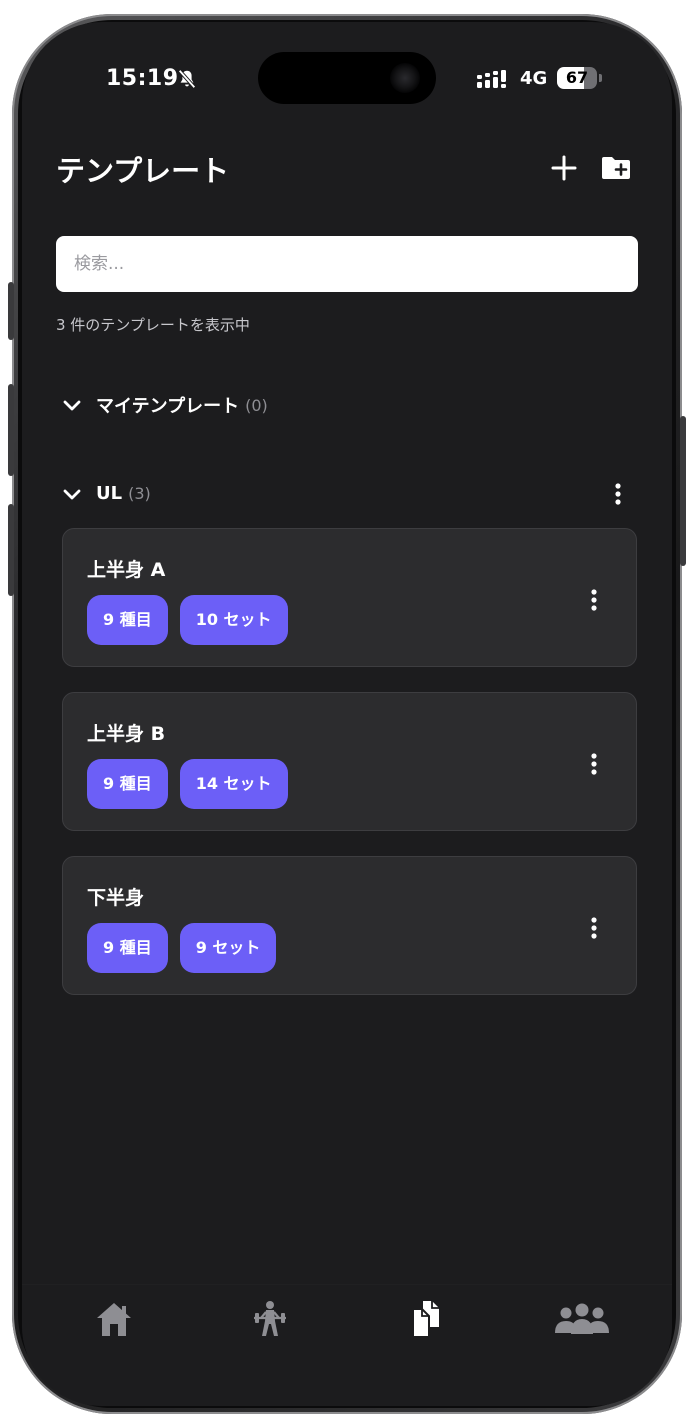  Describe the element at coordinates (618, 494) in the screenshot. I see `section-more-icon` at that location.